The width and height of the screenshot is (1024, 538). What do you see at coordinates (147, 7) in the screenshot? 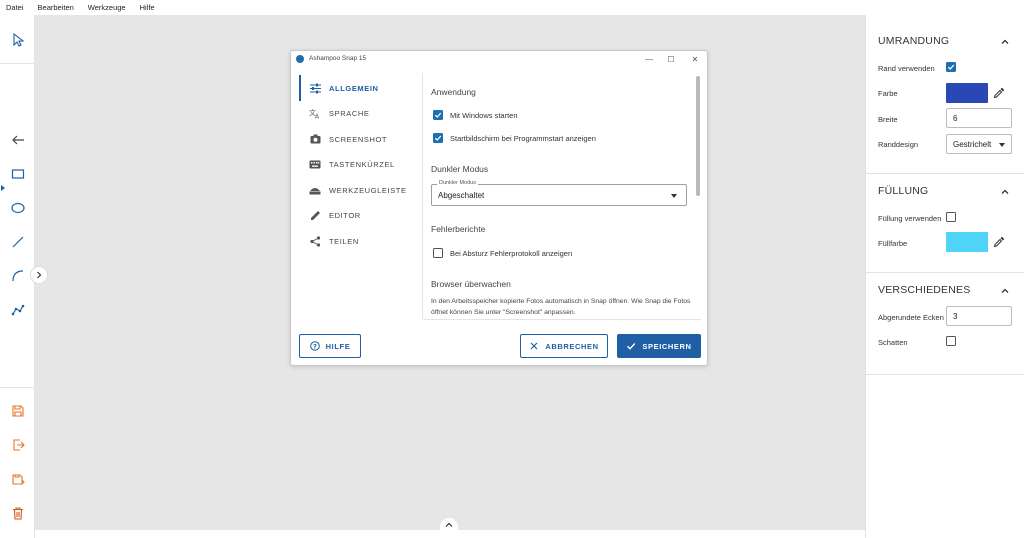
I see `menu-hilfe: Hilfe` at bounding box center [147, 7].